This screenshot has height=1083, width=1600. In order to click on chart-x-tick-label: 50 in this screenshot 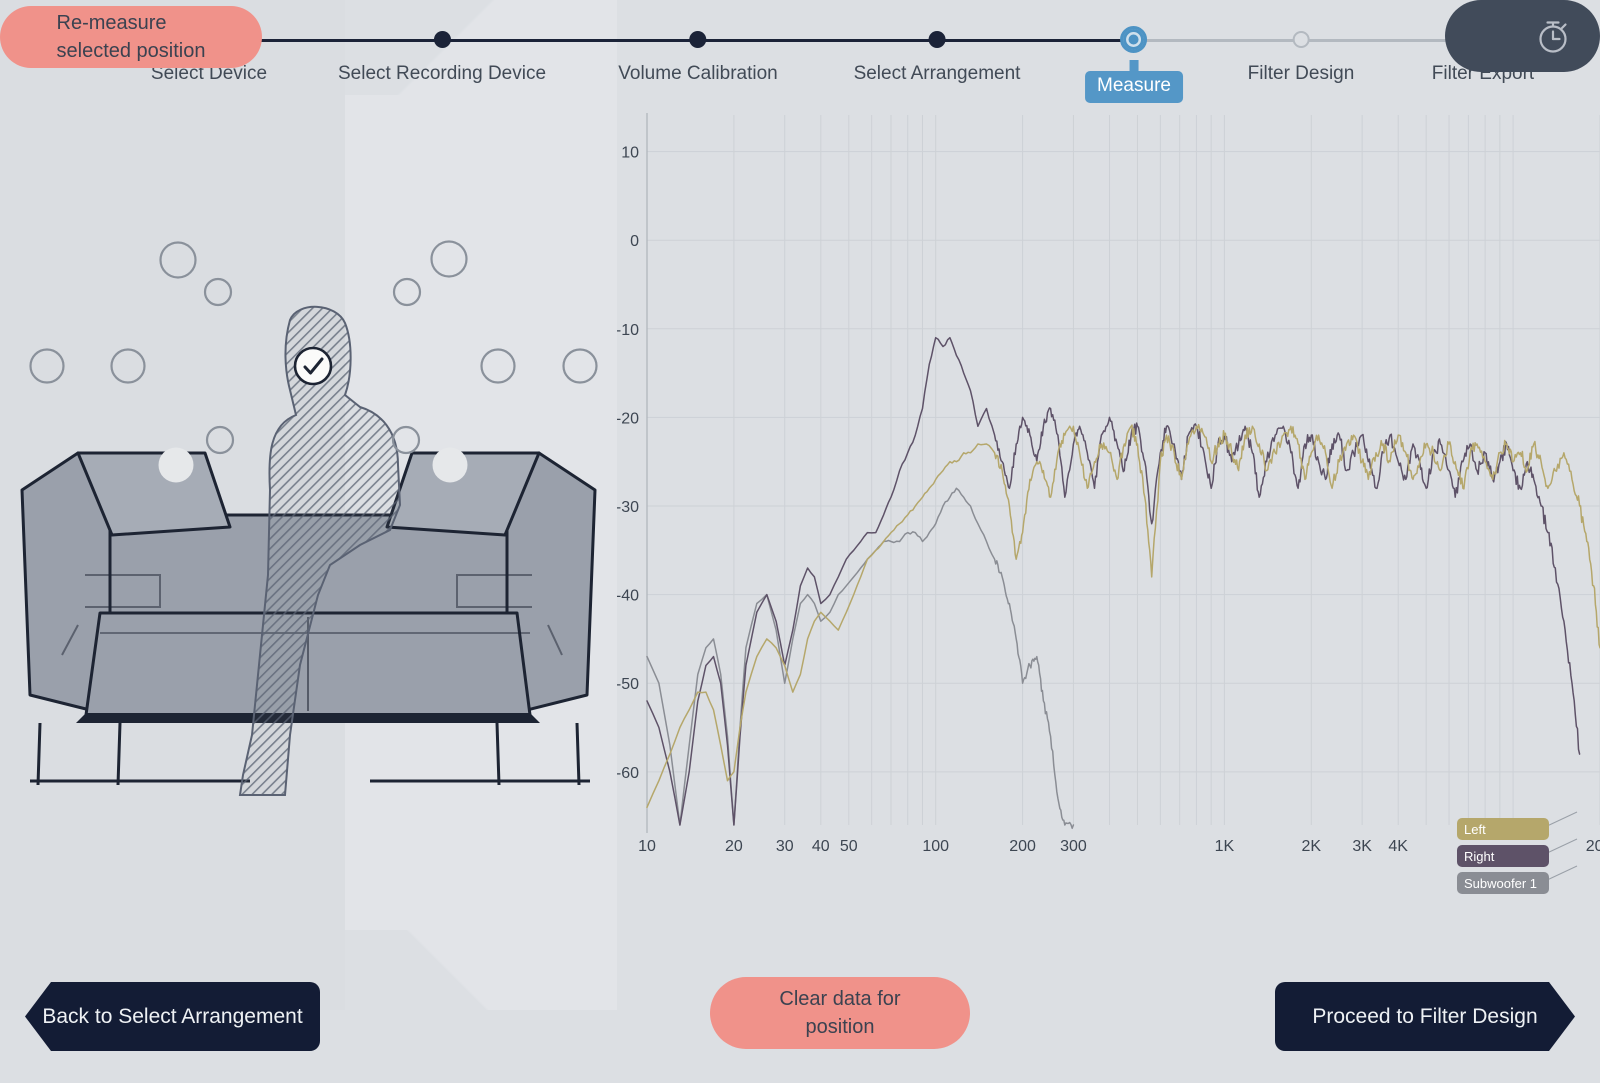, I will do `click(849, 846)`.